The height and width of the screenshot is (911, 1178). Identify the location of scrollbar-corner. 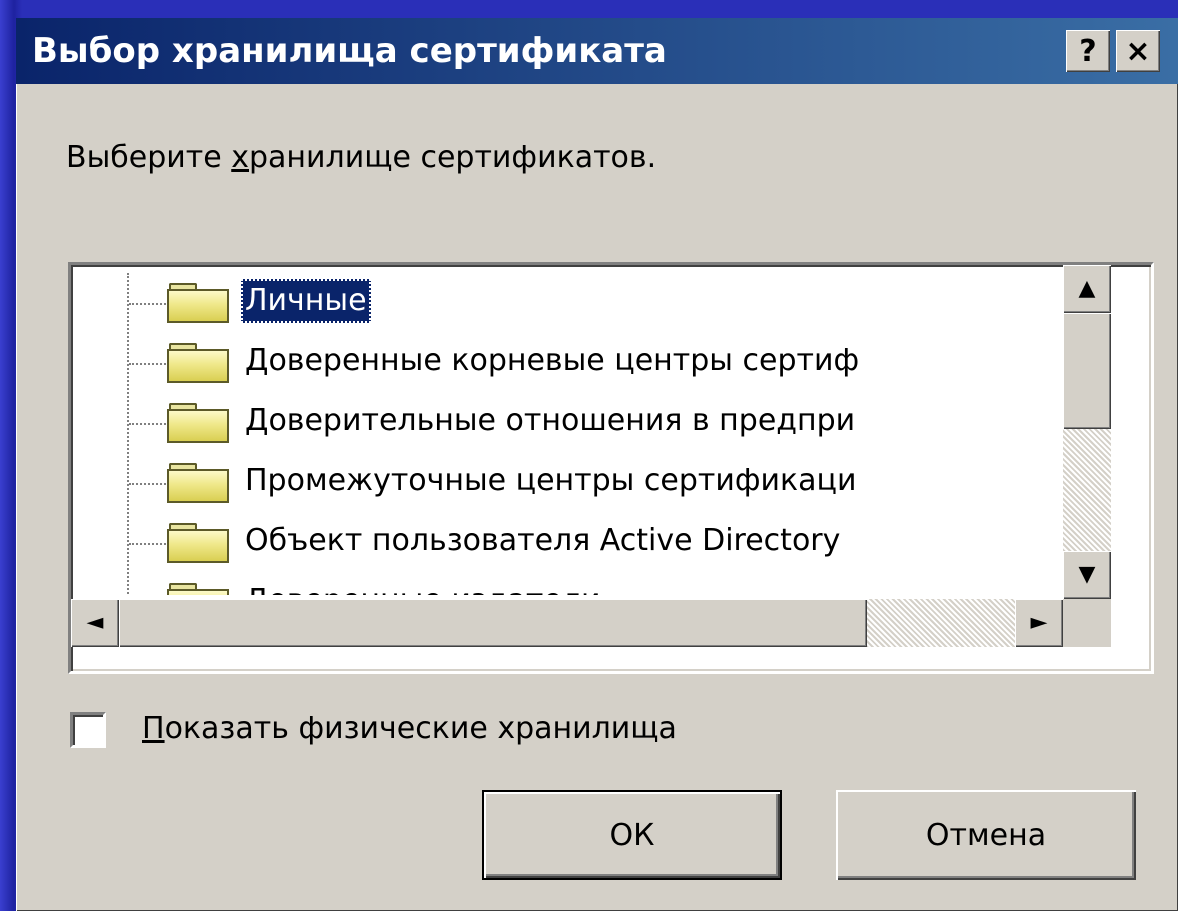
(1087, 623).